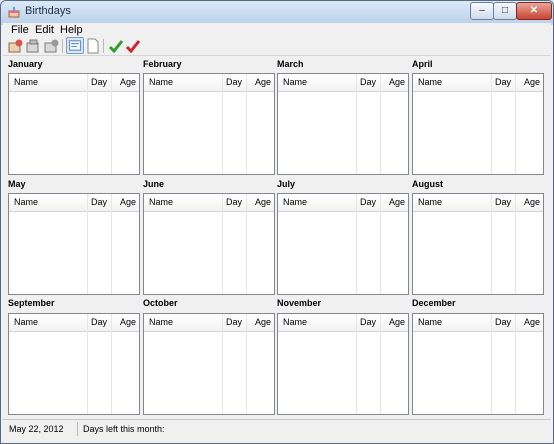  What do you see at coordinates (209, 244) in the screenshot?
I see `month-list-june: Name Day Age` at bounding box center [209, 244].